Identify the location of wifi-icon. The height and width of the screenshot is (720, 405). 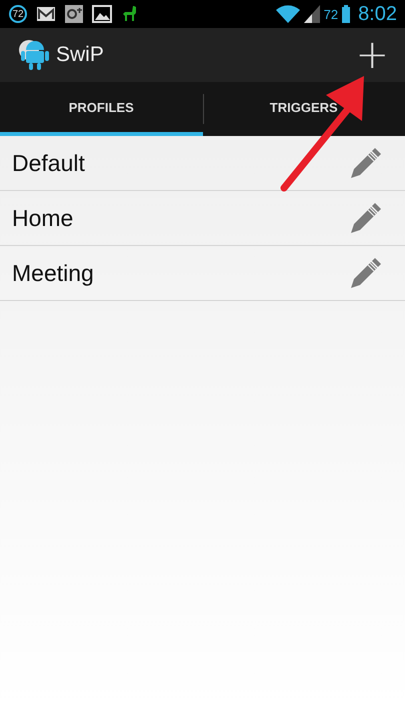
(288, 14).